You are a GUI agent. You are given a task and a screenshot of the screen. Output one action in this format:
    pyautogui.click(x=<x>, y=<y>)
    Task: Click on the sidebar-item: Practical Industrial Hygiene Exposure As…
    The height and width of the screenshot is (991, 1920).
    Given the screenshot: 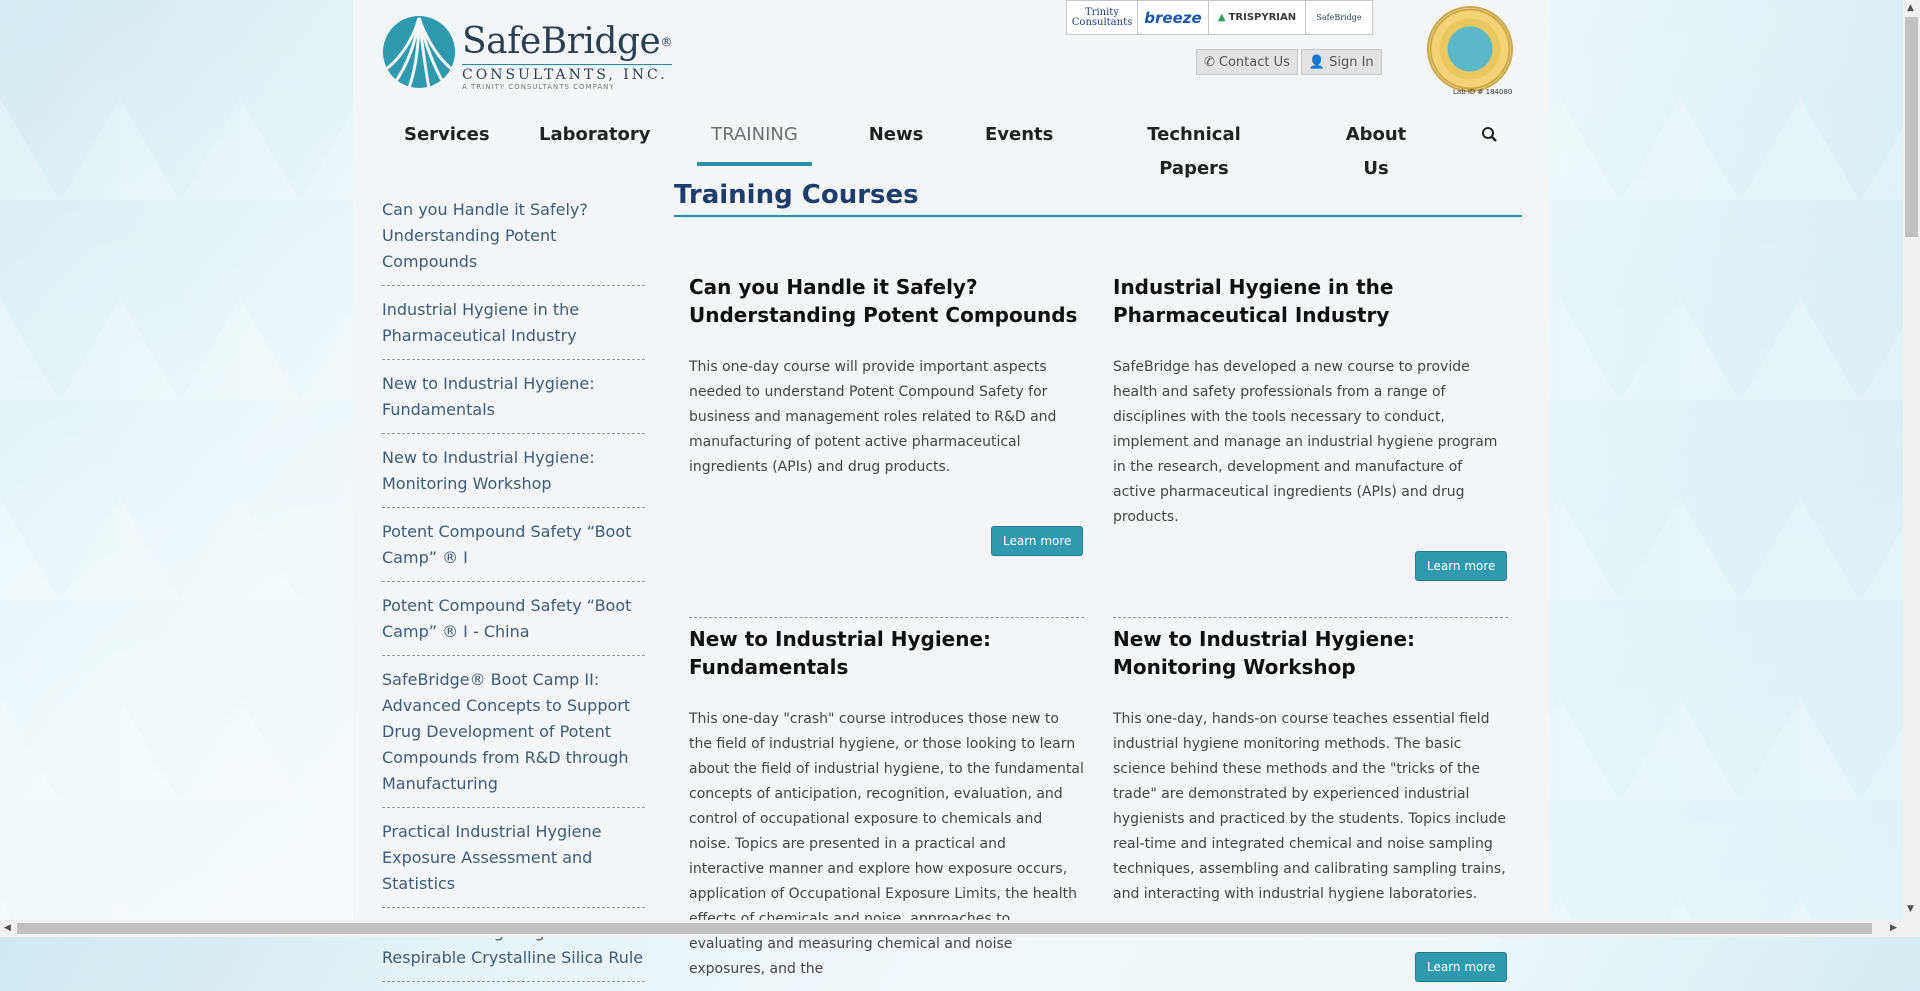 What is the action you would take?
    pyautogui.click(x=513, y=862)
    